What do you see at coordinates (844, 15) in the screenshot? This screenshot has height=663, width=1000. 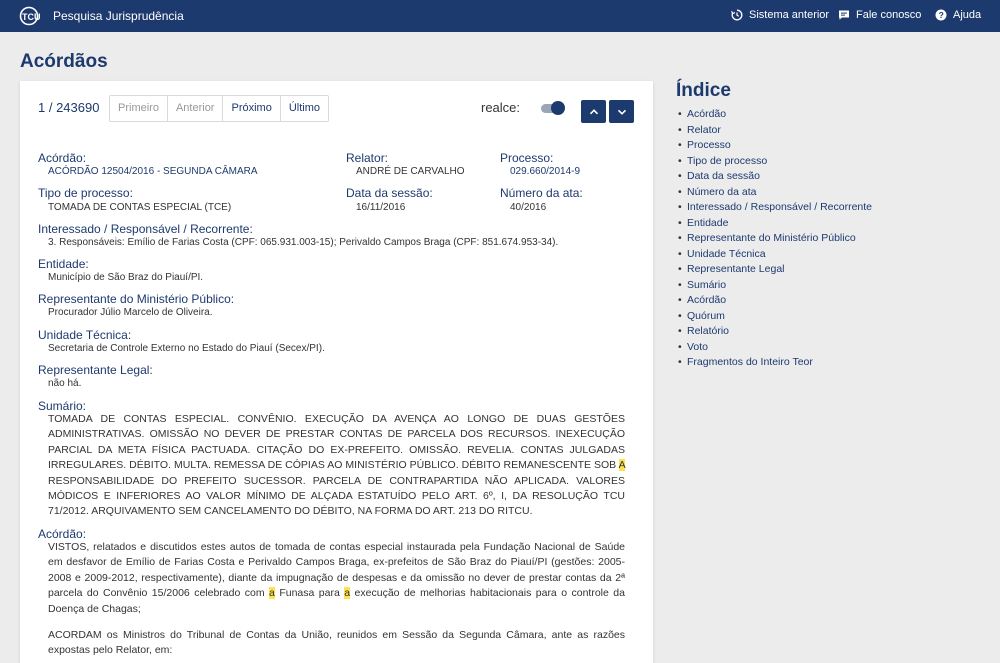 I see `chat-icon` at bounding box center [844, 15].